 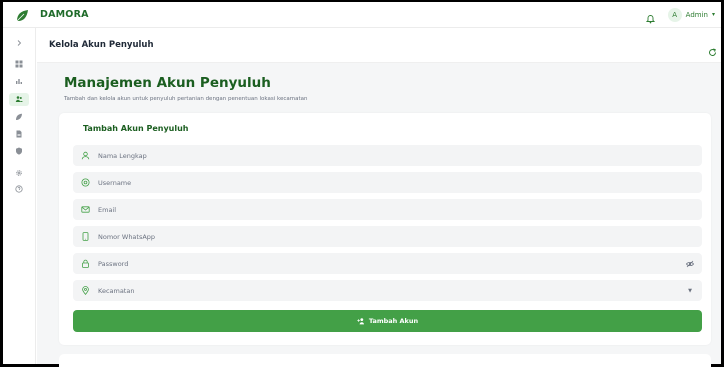 What do you see at coordinates (122, 155) in the screenshot?
I see `name-placeholder: Nama Lengkap` at bounding box center [122, 155].